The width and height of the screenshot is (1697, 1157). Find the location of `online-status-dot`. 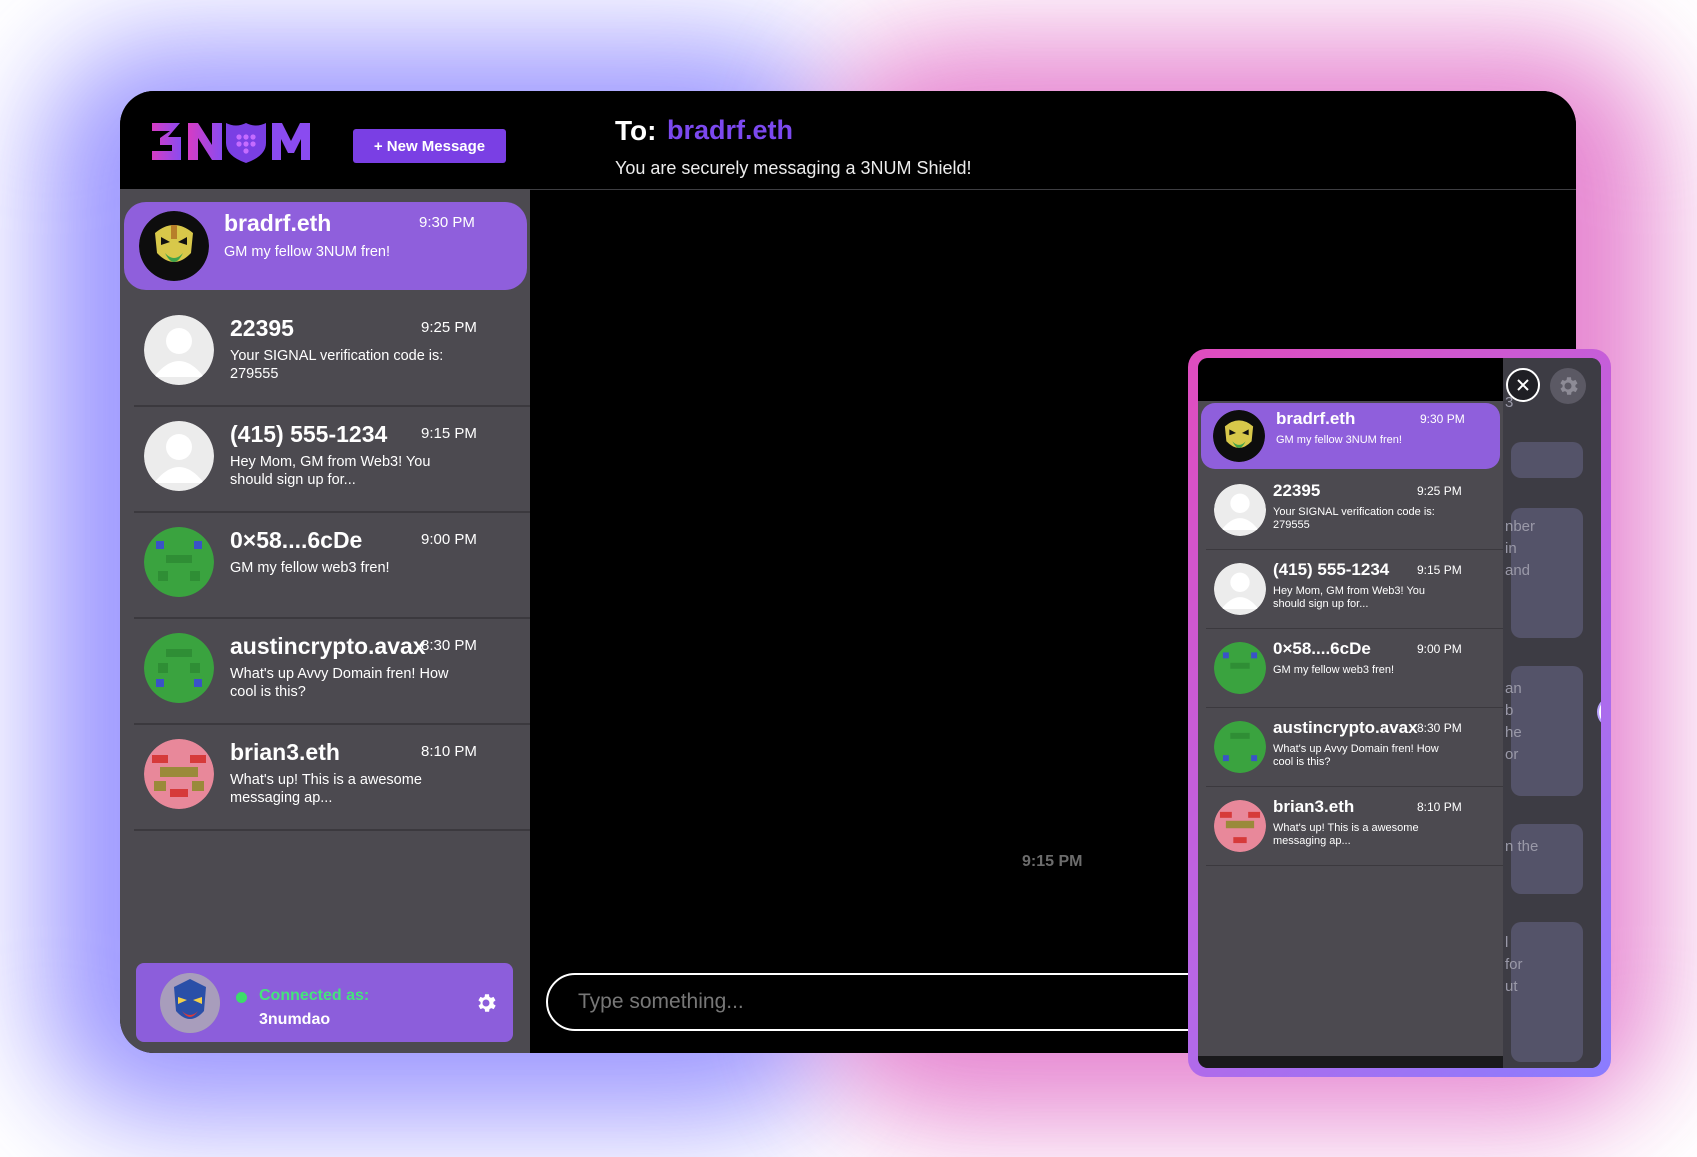

online-status-dot is located at coordinates (241, 997).